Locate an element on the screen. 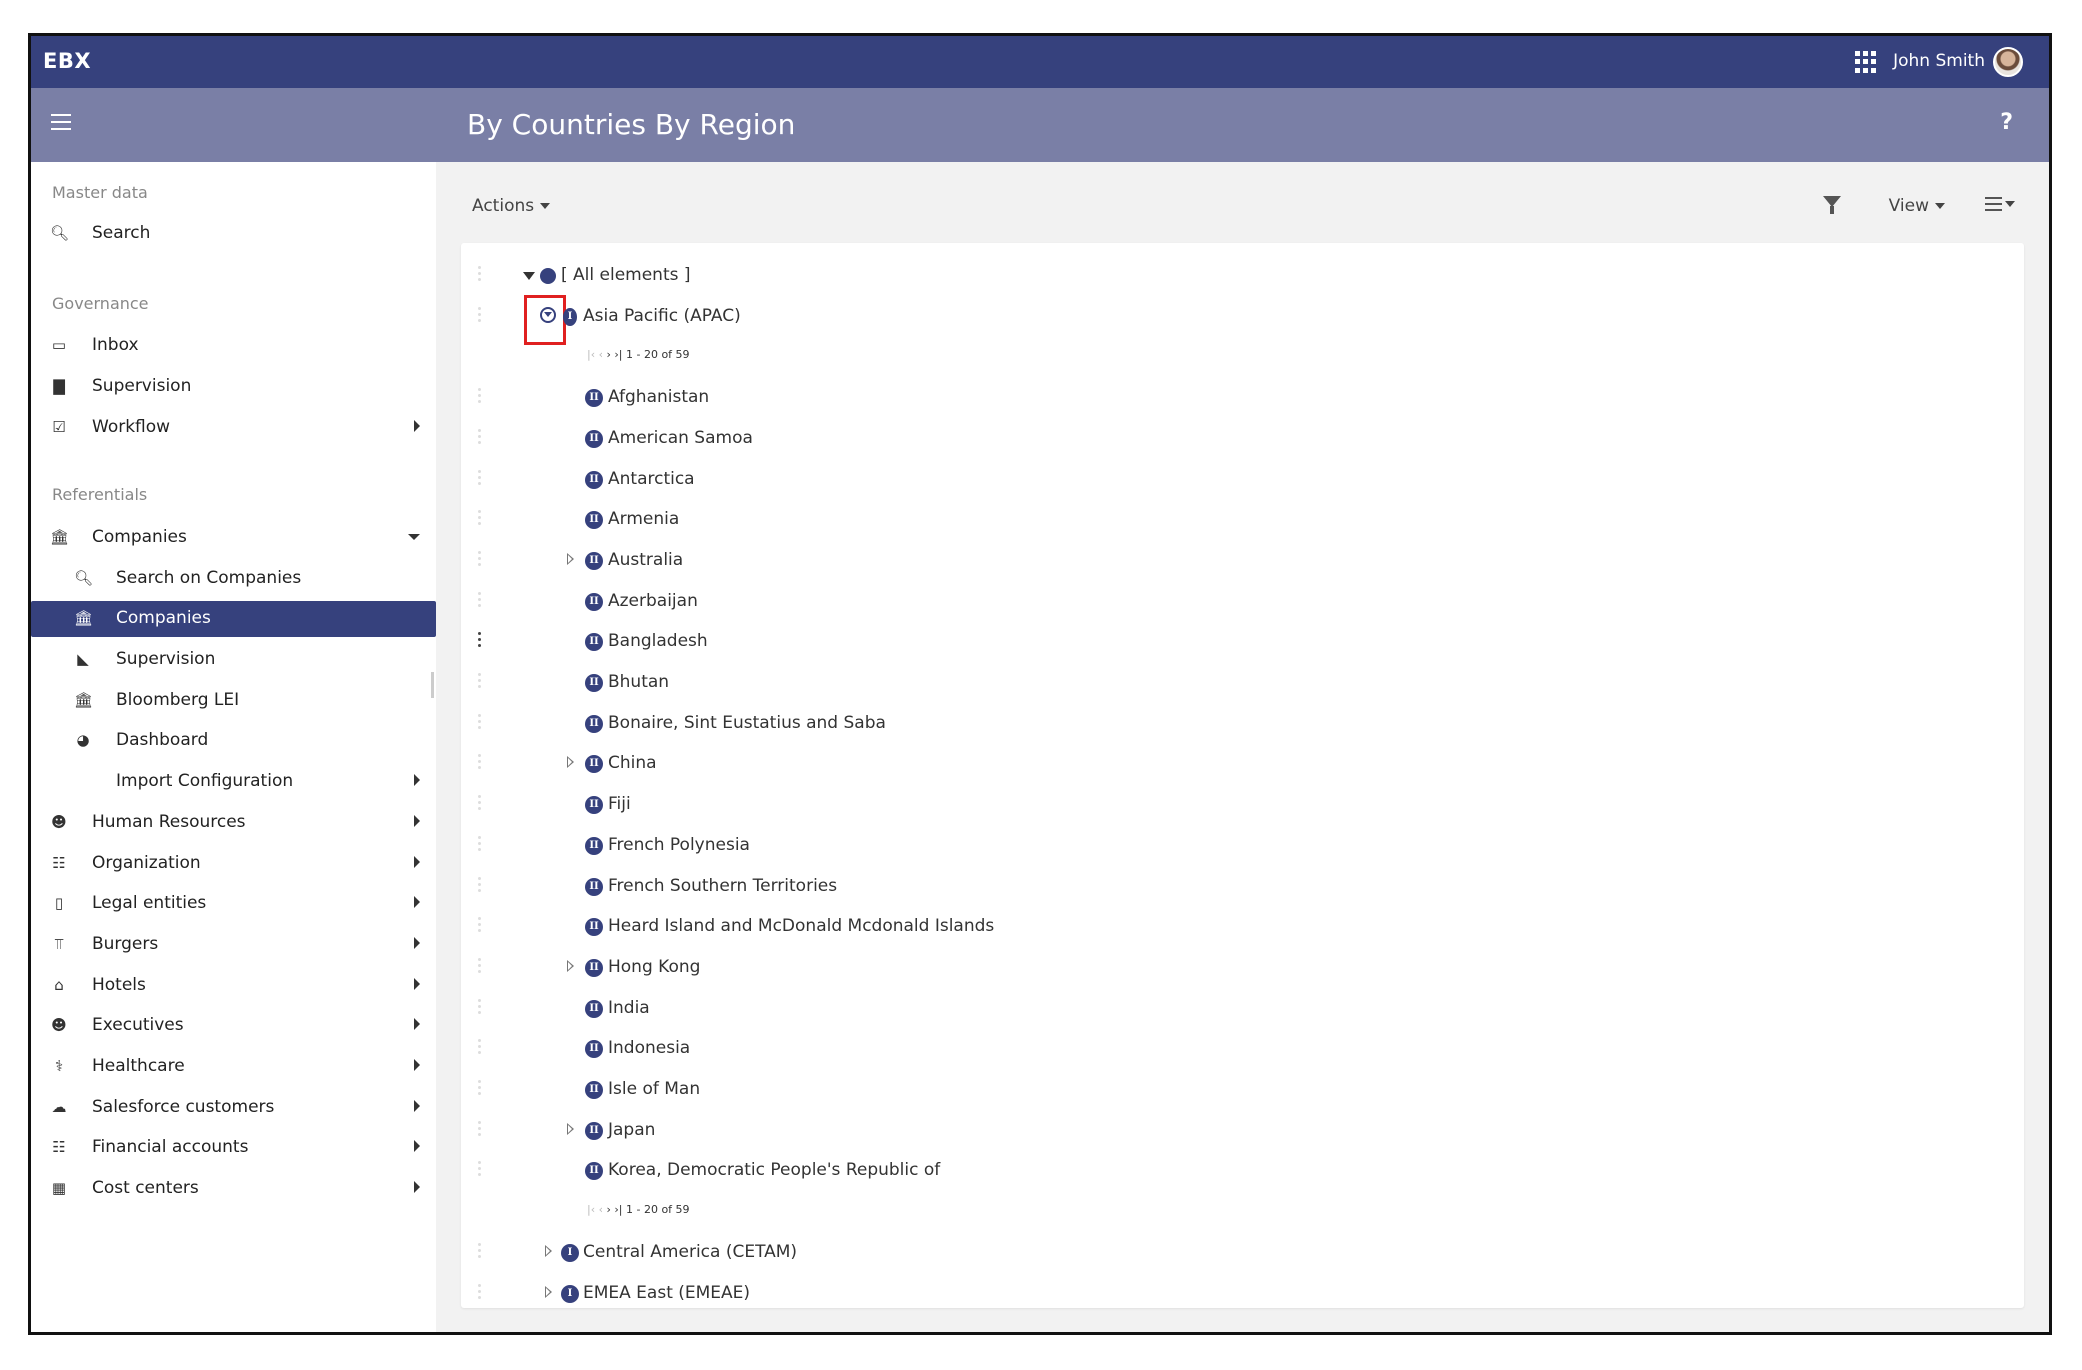 The height and width of the screenshot is (1370, 2082). tree-country-row: II Azerbaijan is located at coordinates (1242, 601).